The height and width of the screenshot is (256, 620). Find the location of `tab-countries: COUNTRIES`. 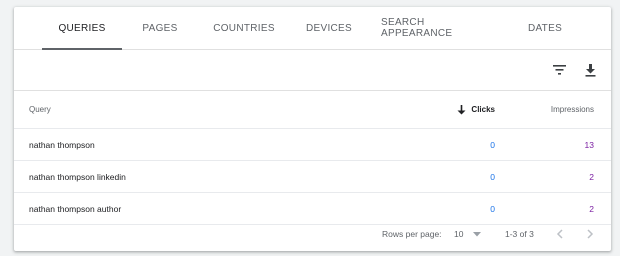

tab-countries: COUNTRIES is located at coordinates (244, 28).